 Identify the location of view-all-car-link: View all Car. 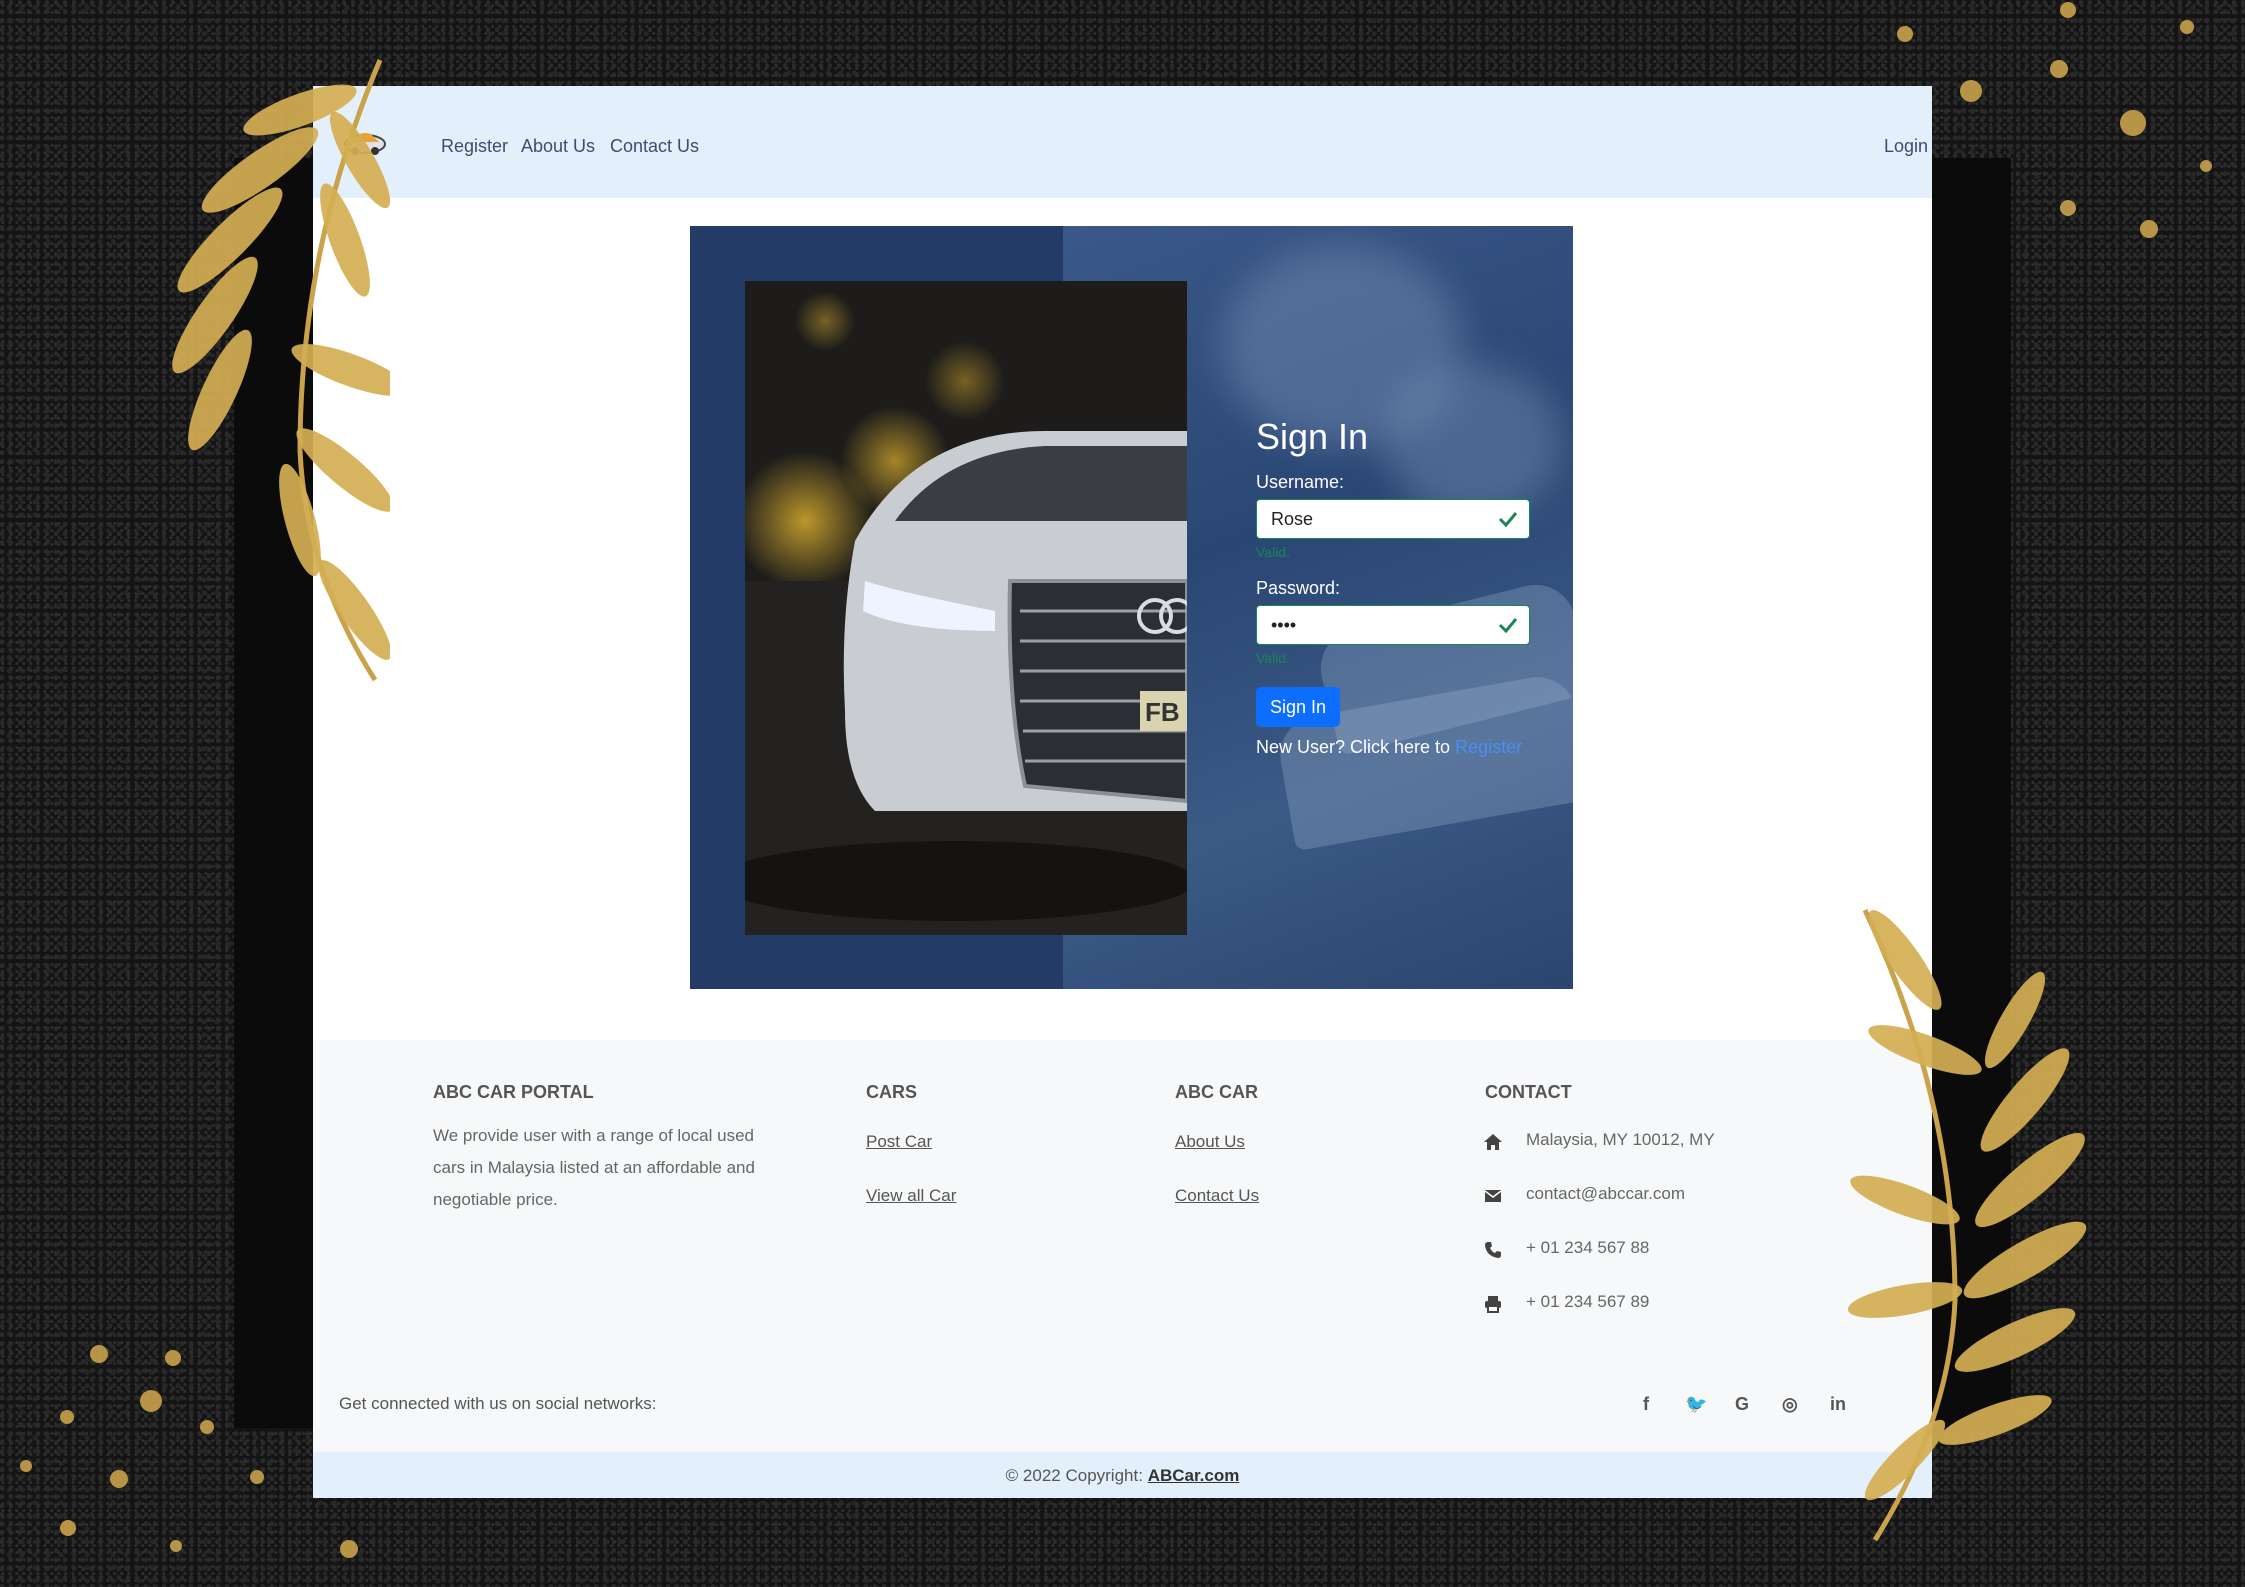
(911, 1196).